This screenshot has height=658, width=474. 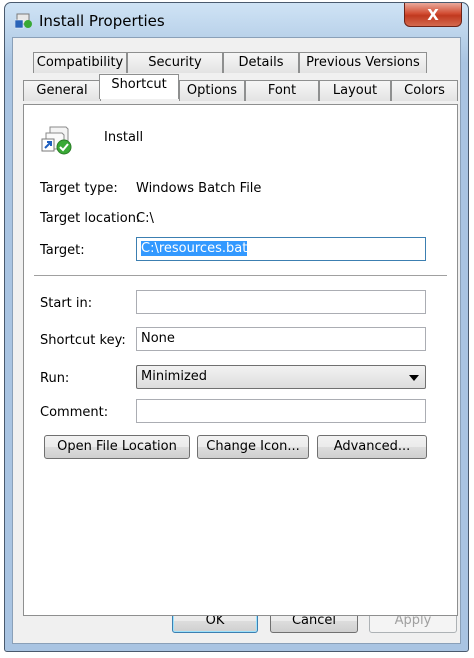 I want to click on close-button: X, so click(x=433, y=15).